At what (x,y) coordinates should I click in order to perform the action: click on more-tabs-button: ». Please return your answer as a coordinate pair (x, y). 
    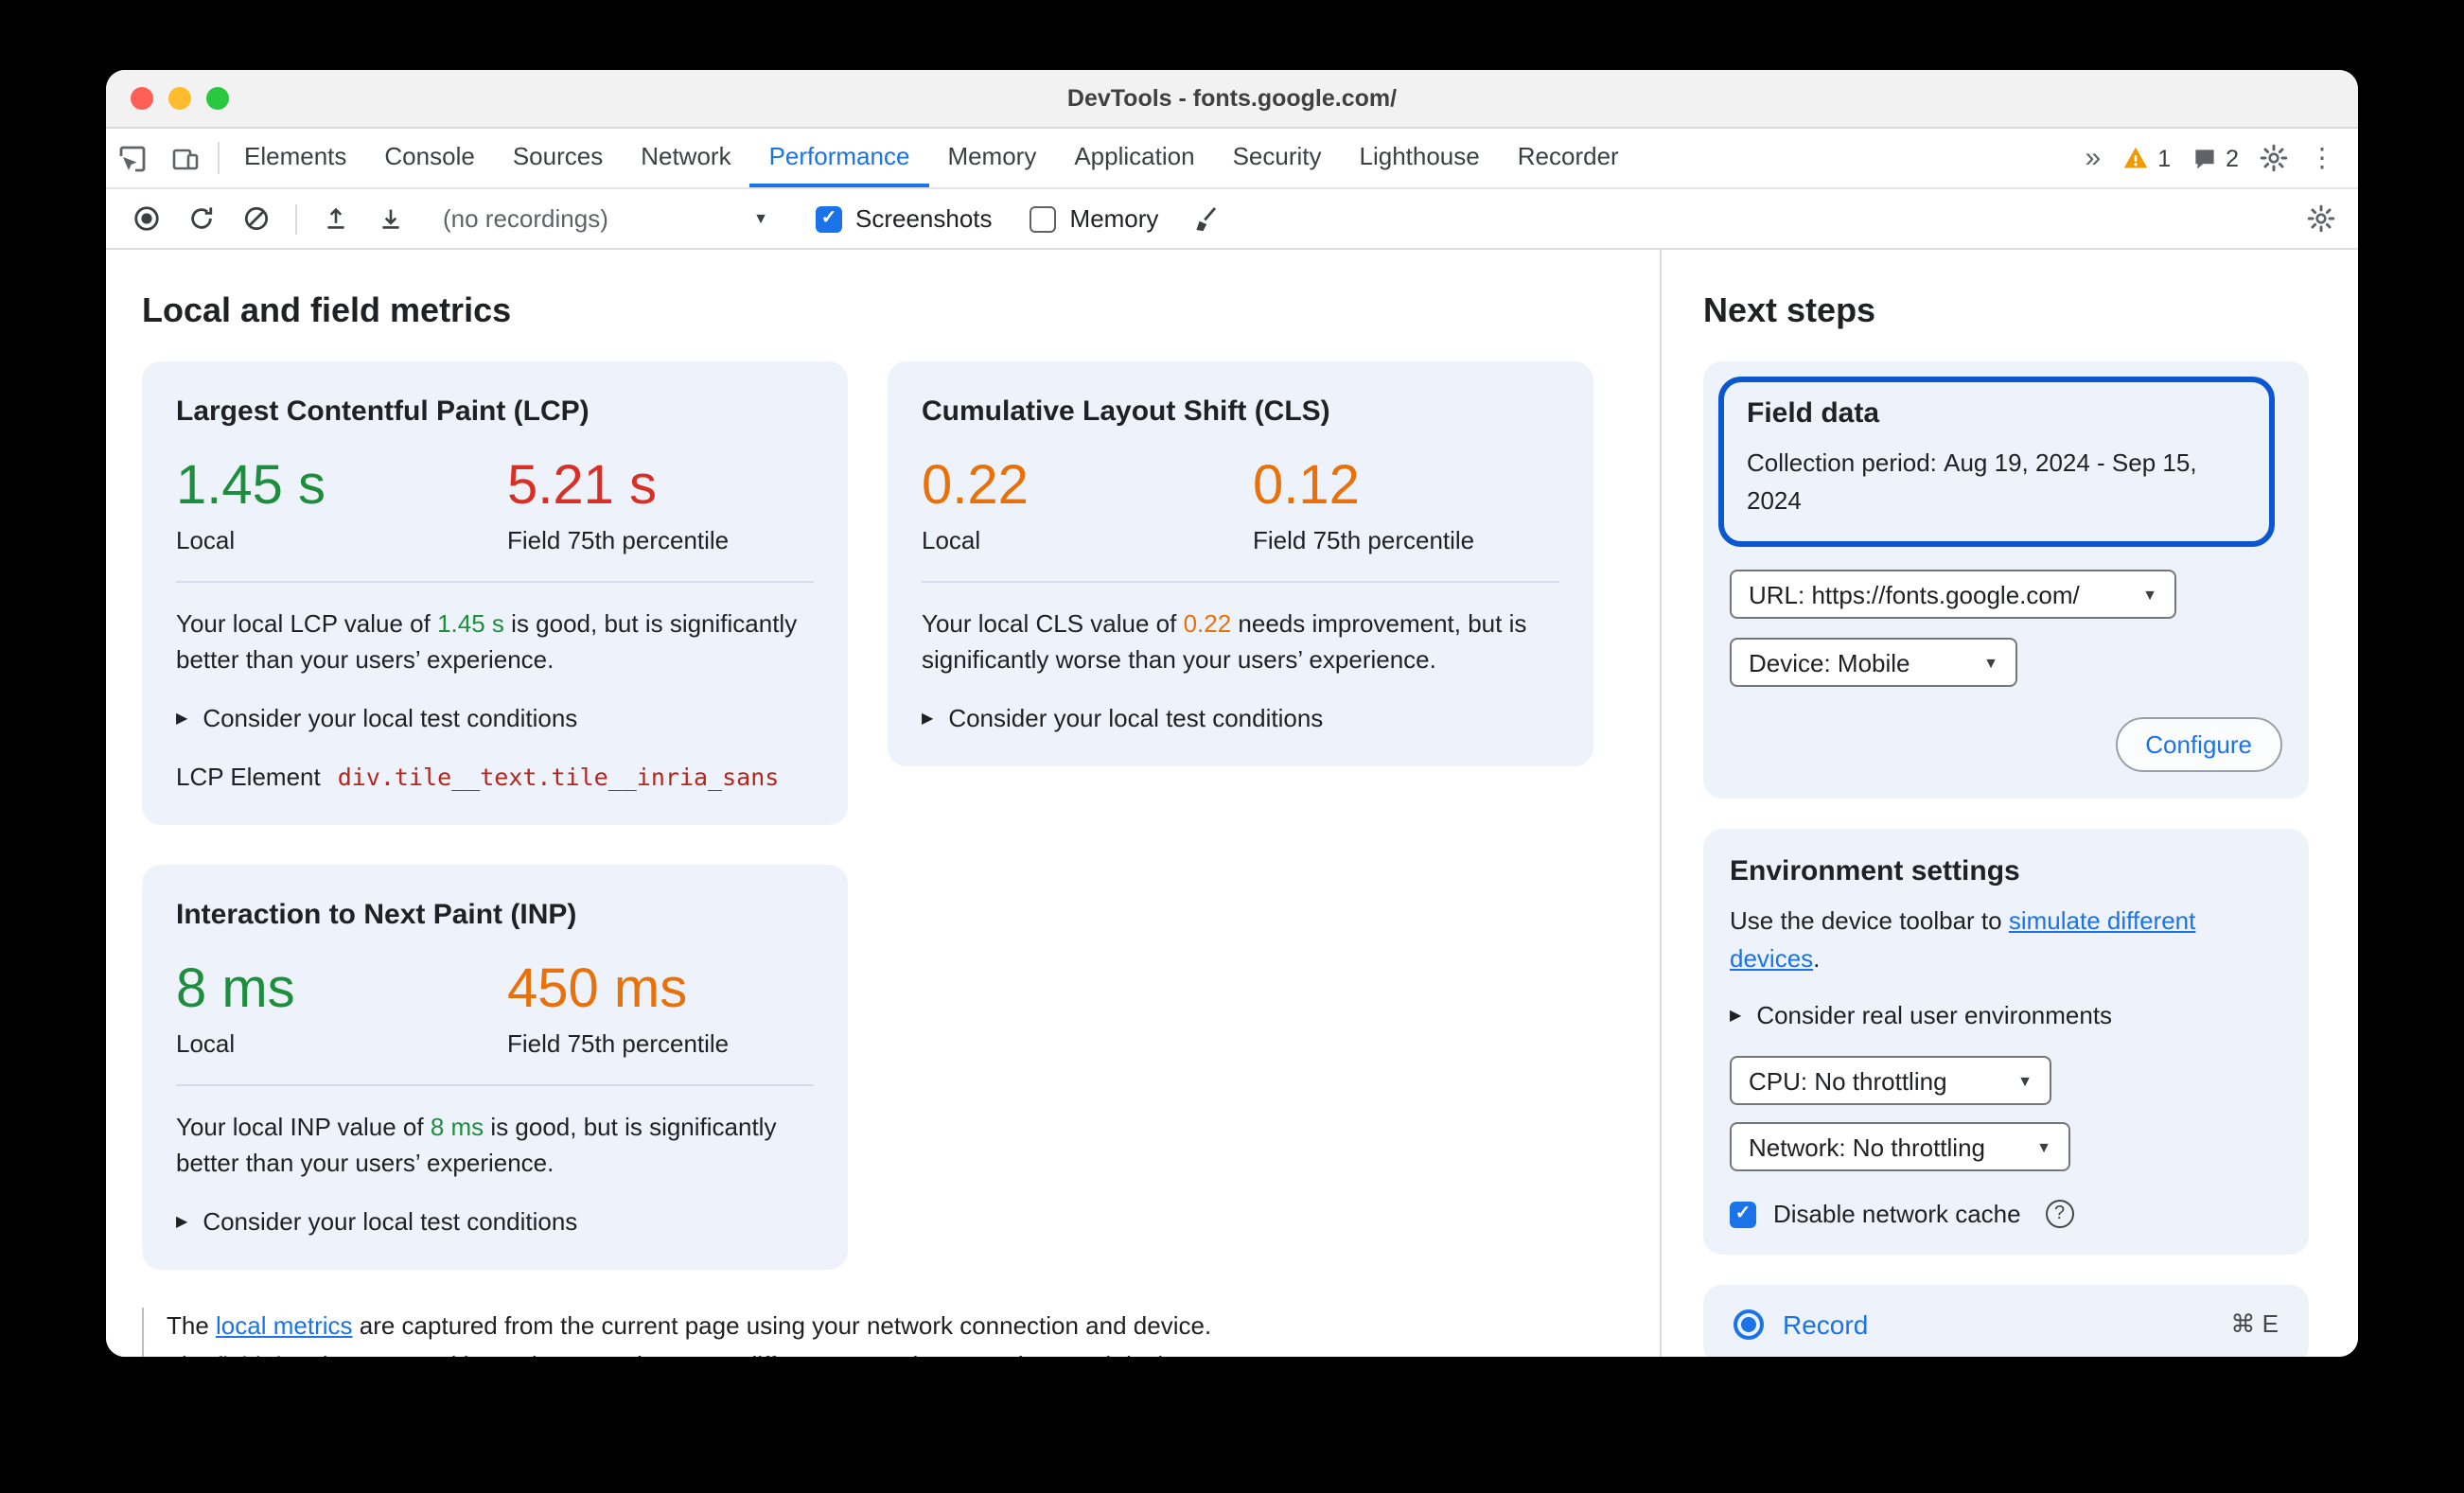
    Looking at the image, I should click on (2094, 158).